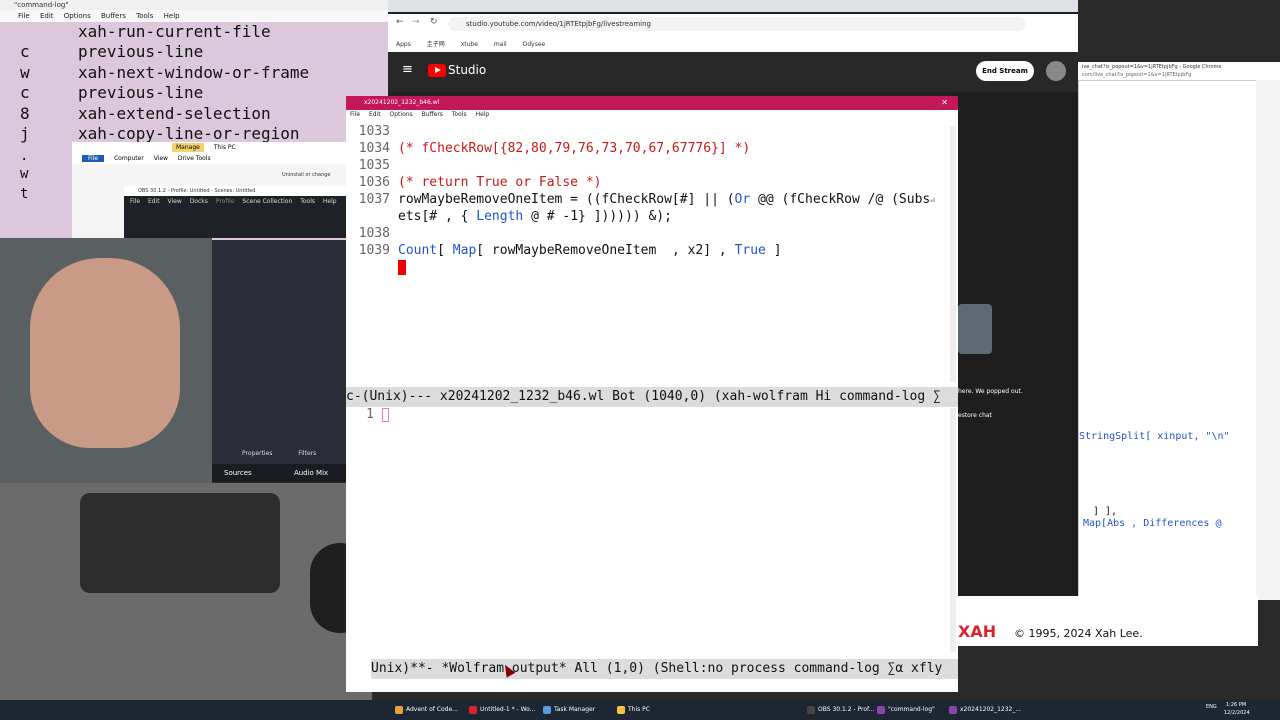  Describe the element at coordinates (633, 710) in the screenshot. I see `taskbar-item: This PC` at that location.